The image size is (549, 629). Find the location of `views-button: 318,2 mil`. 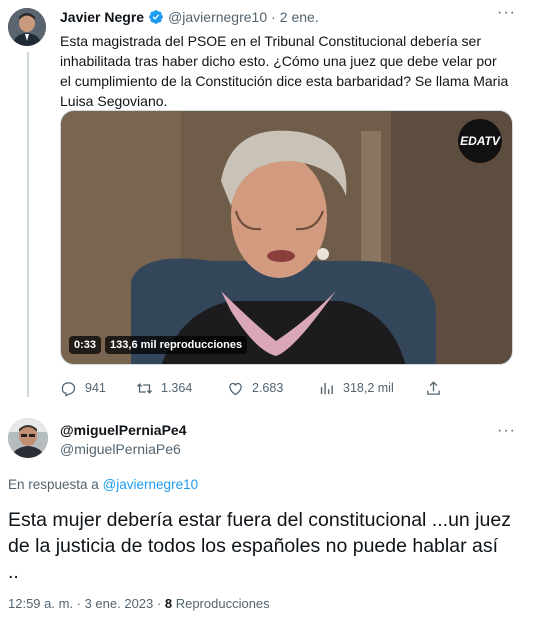

views-button: 318,2 mil is located at coordinates (356, 388).